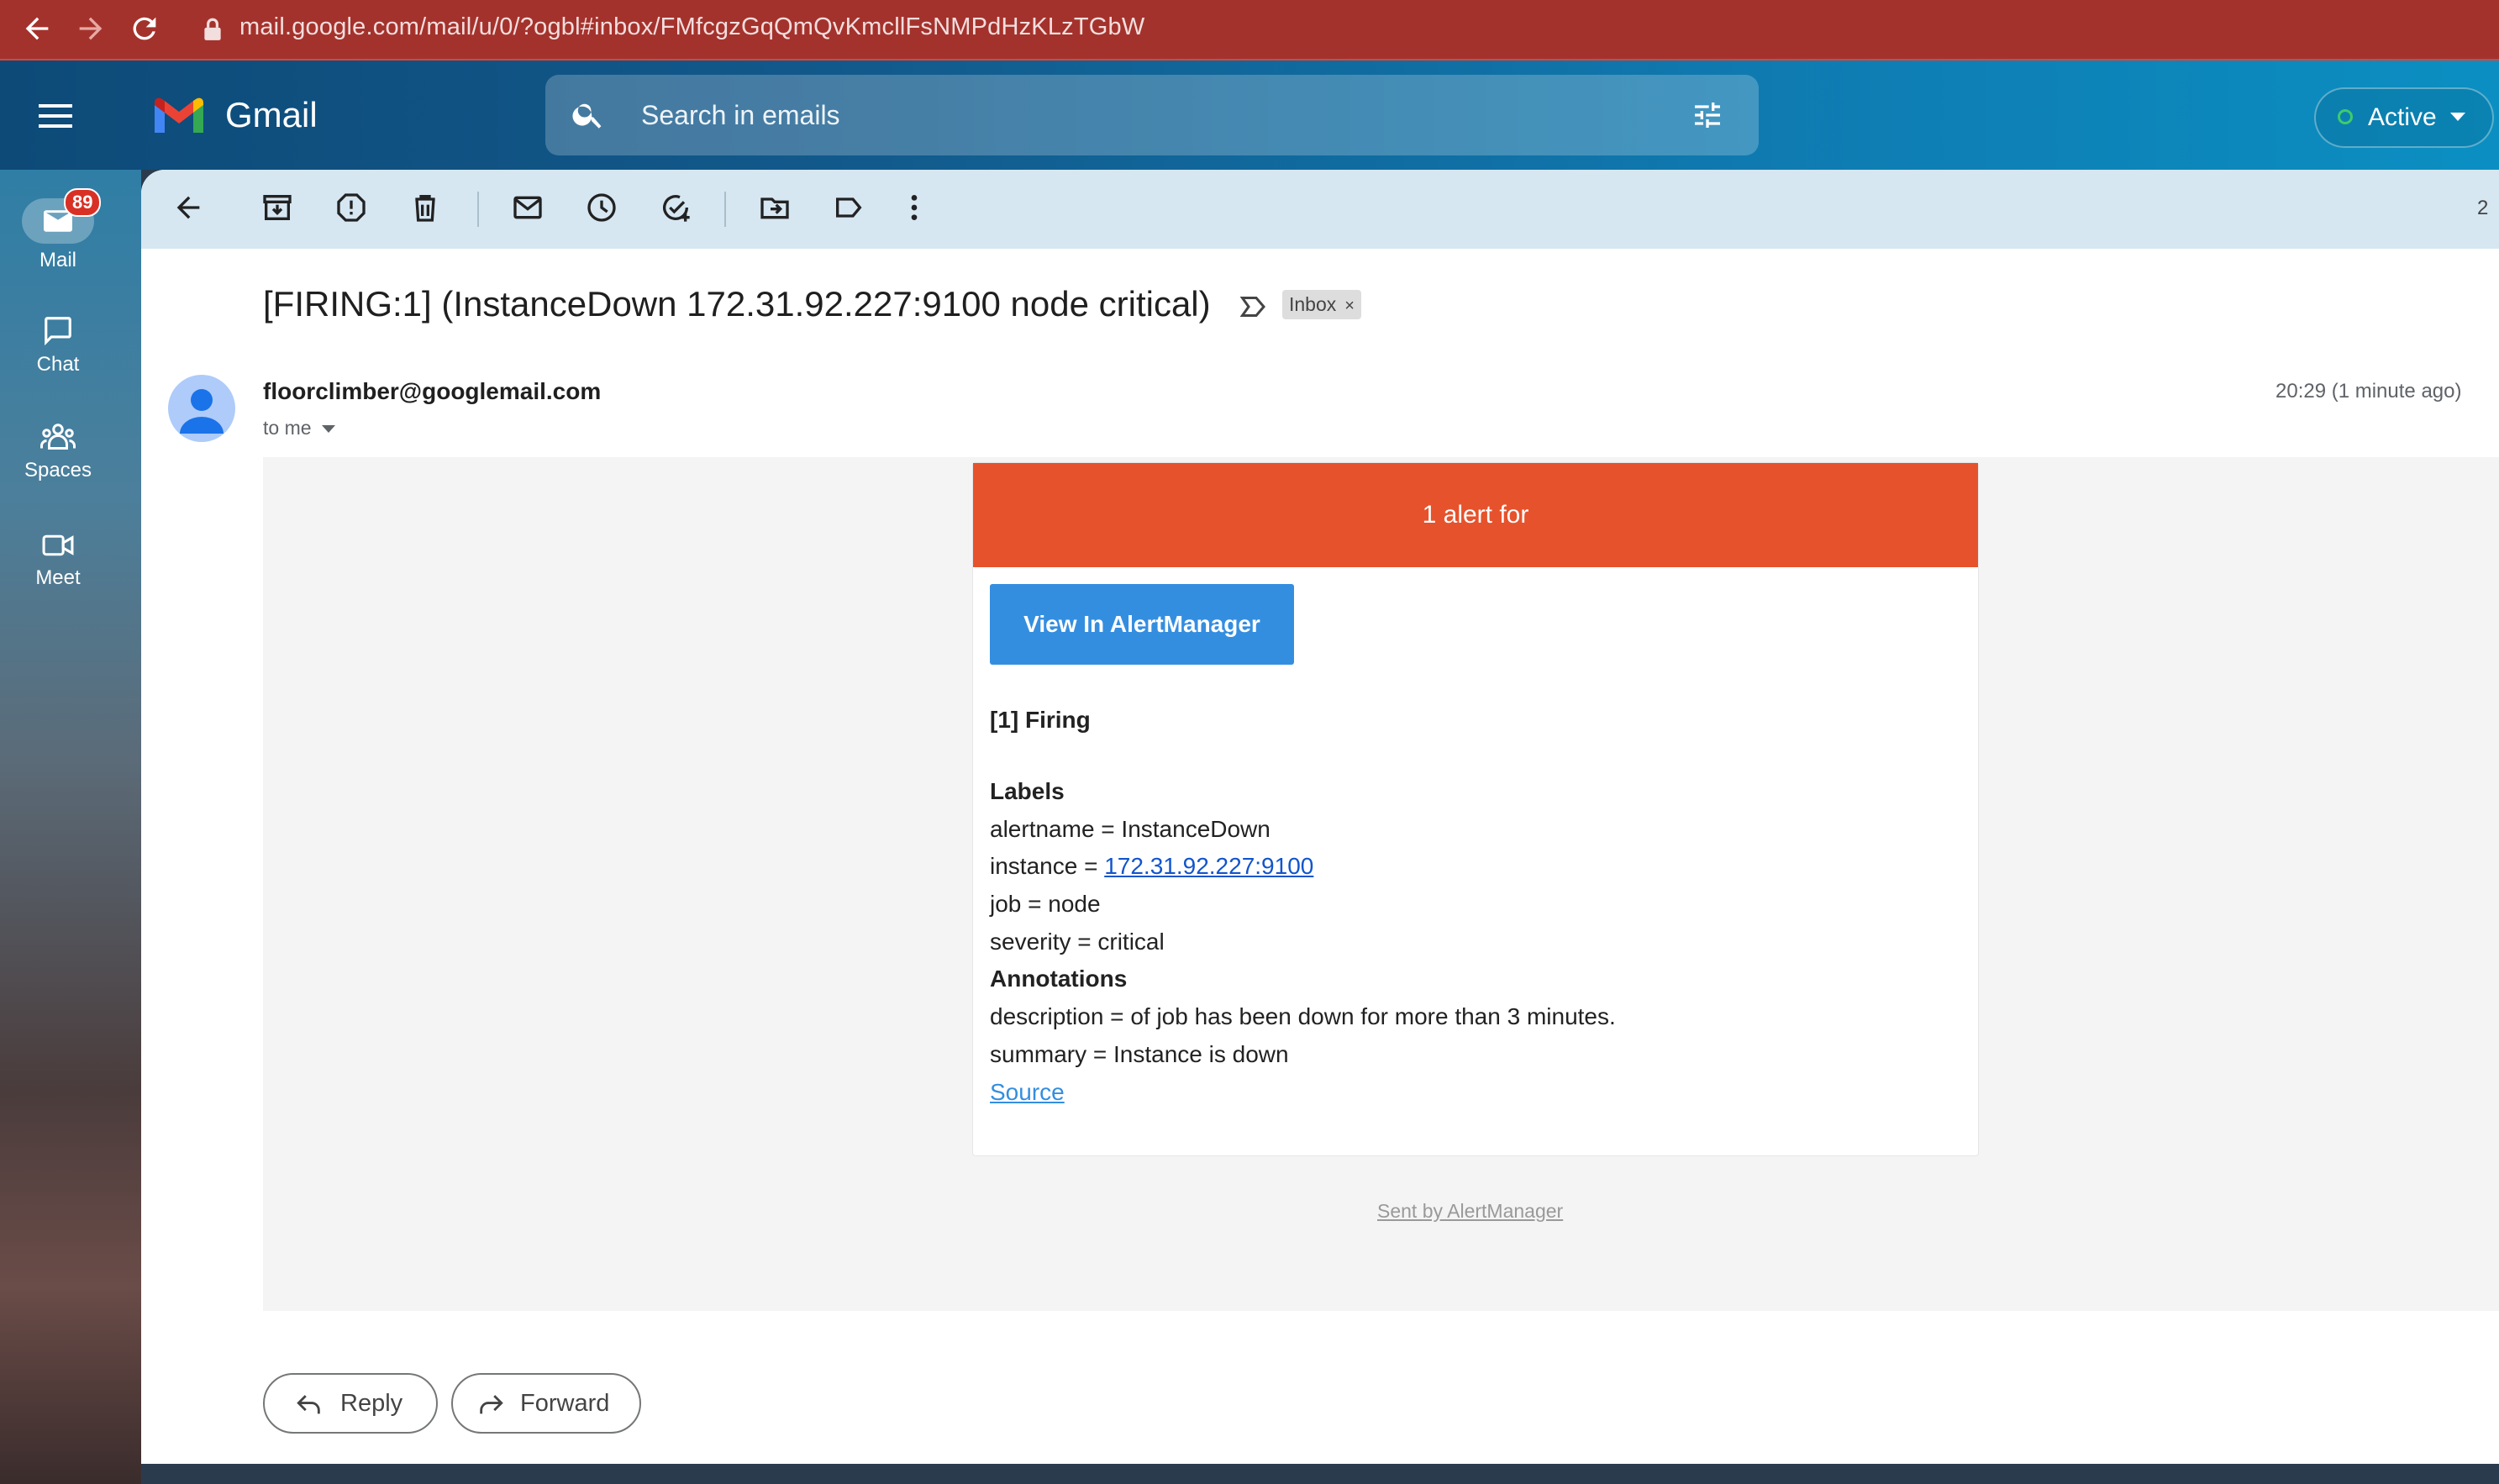 The width and height of the screenshot is (2499, 1484). I want to click on clock-icon, so click(601, 208).